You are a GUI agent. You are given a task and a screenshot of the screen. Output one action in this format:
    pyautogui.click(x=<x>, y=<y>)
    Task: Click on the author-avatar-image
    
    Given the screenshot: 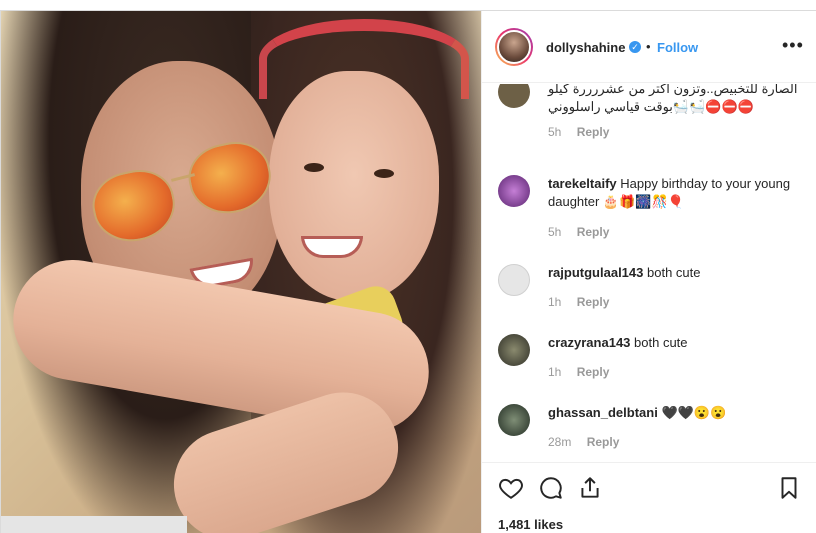 What is the action you would take?
    pyautogui.click(x=514, y=47)
    